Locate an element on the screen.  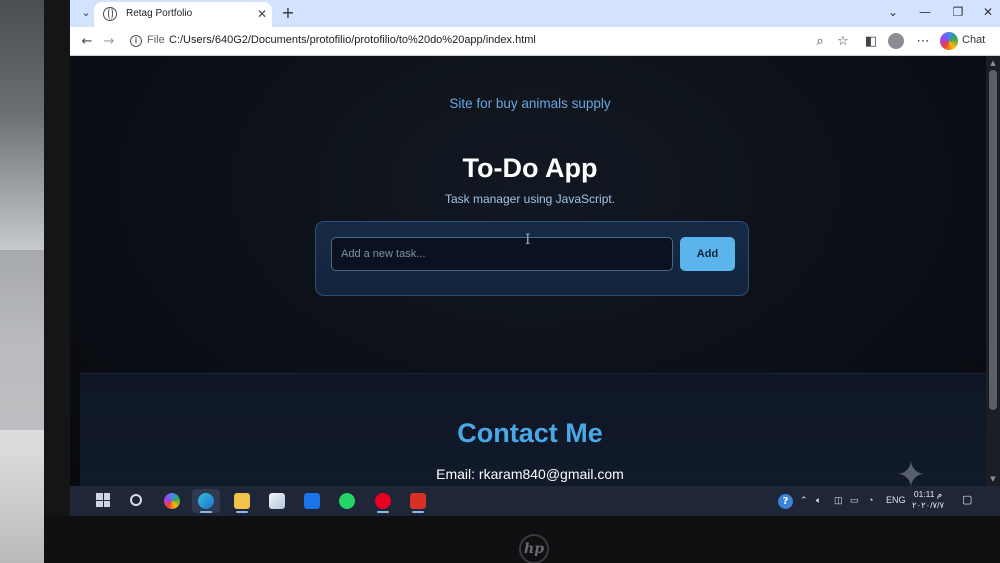
star-icon: ☆ is located at coordinates (843, 42).